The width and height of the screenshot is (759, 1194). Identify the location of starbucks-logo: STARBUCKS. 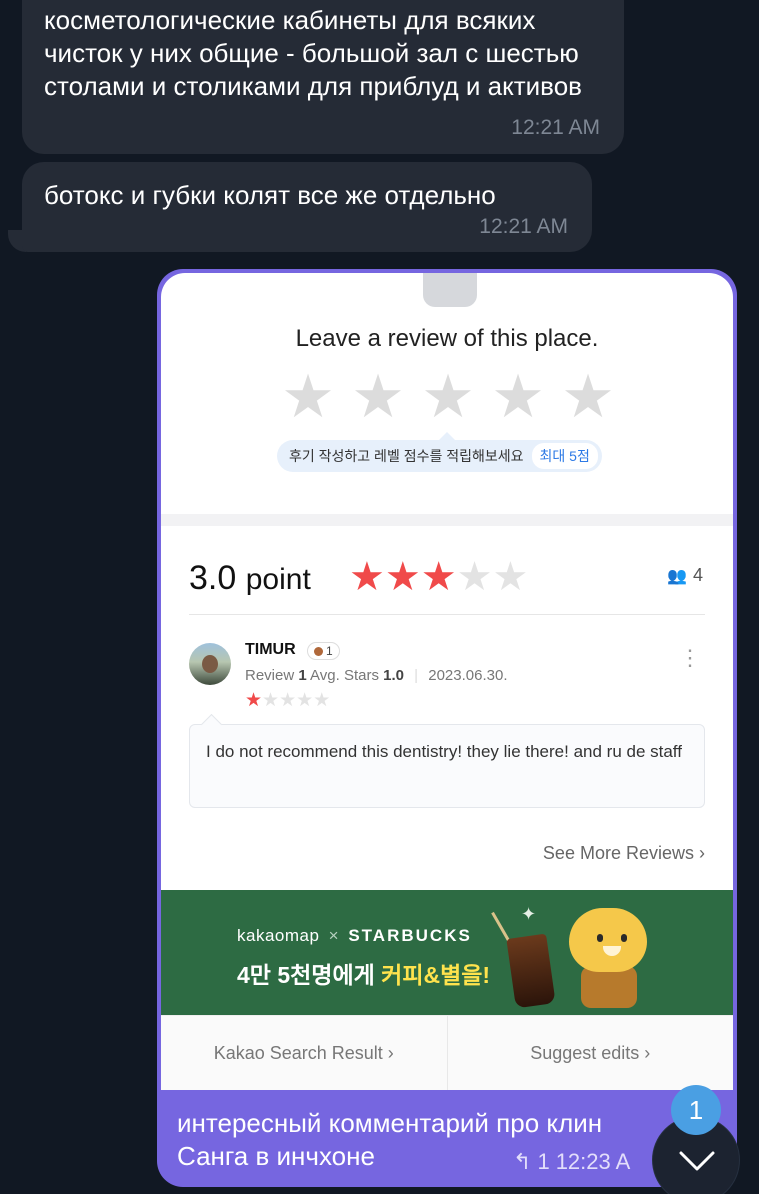
(410, 935).